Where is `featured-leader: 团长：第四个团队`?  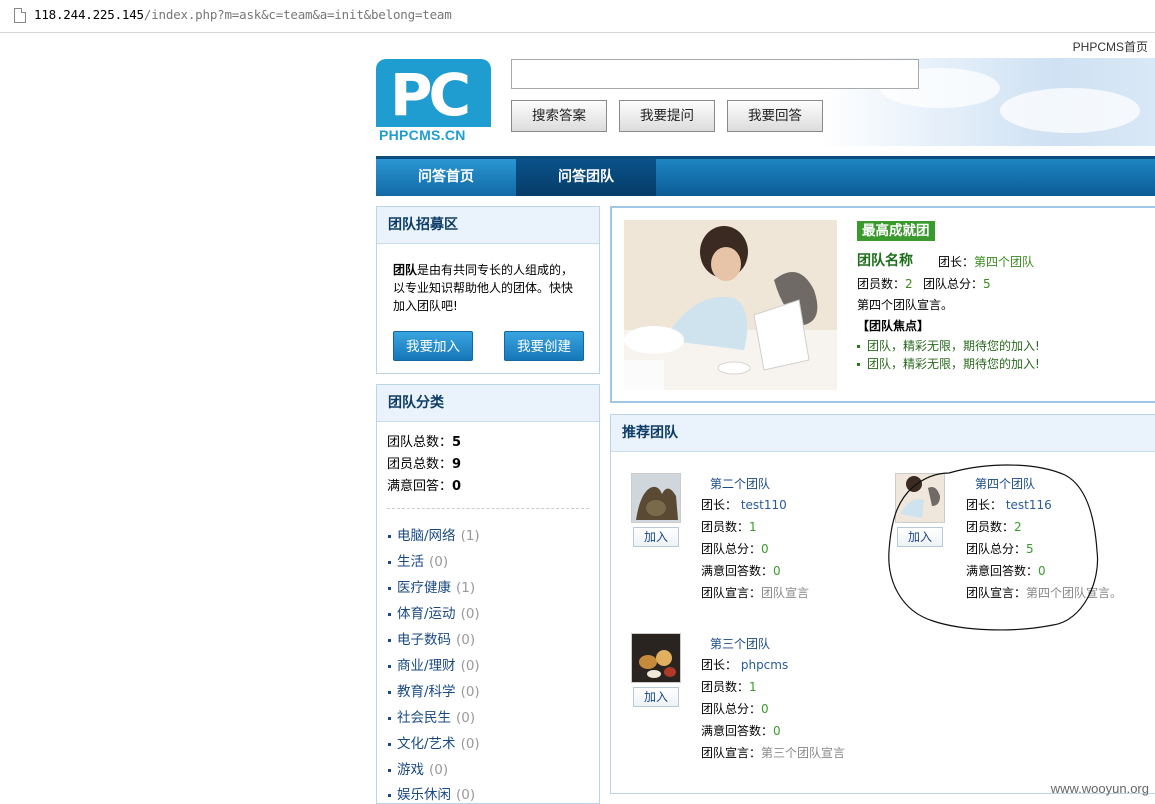 featured-leader: 团长：第四个团队 is located at coordinates (986, 262).